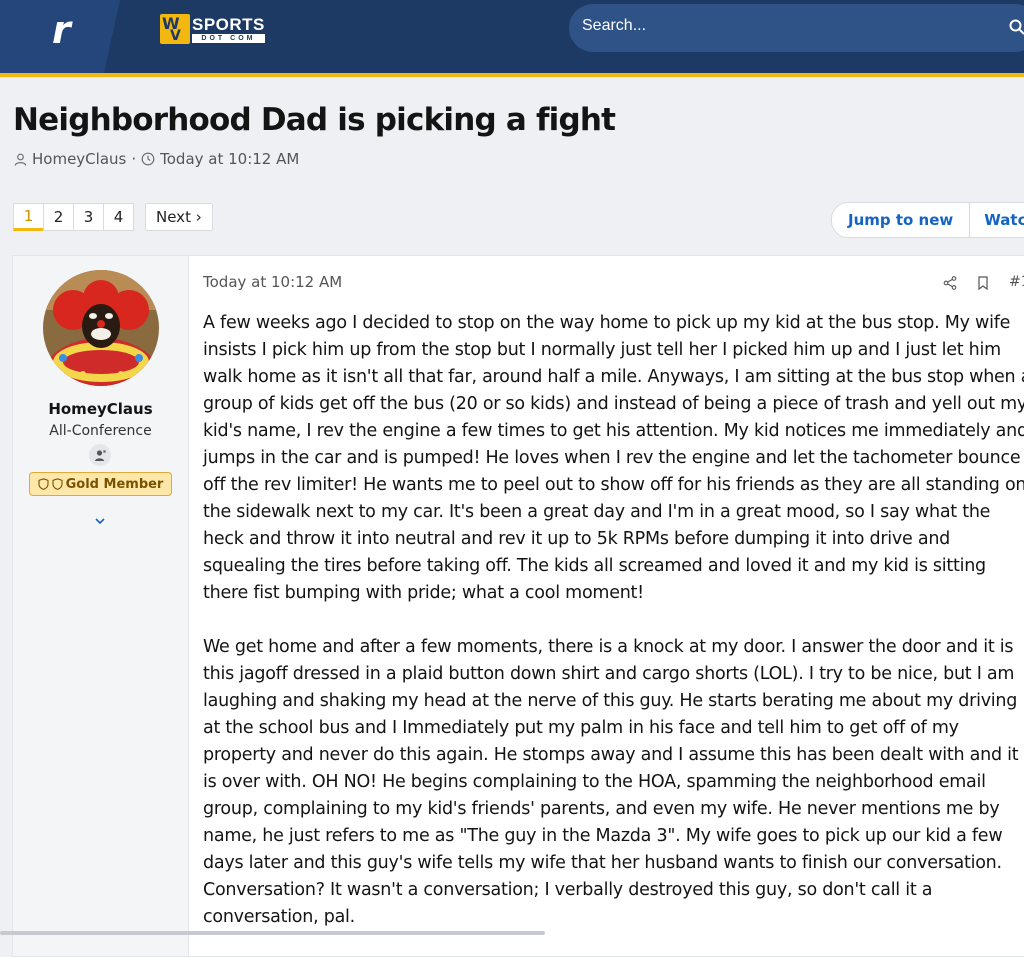  Describe the element at coordinates (20, 159) in the screenshot. I see `user-icon` at that location.